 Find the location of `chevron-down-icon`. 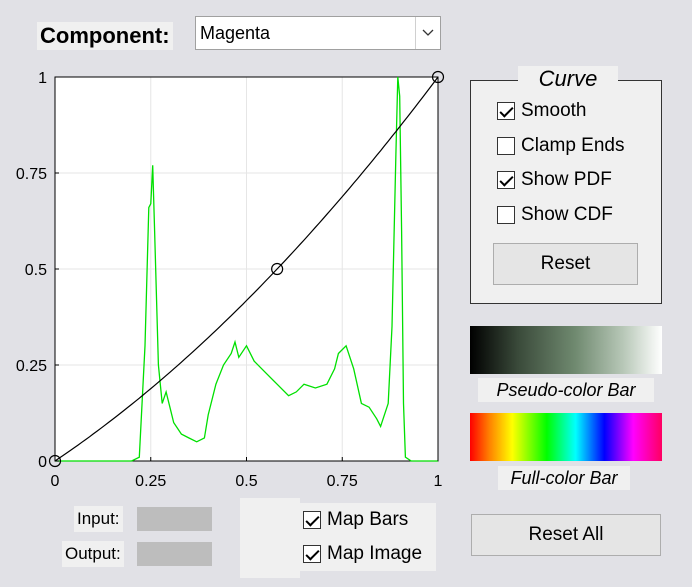

chevron-down-icon is located at coordinates (427, 33).